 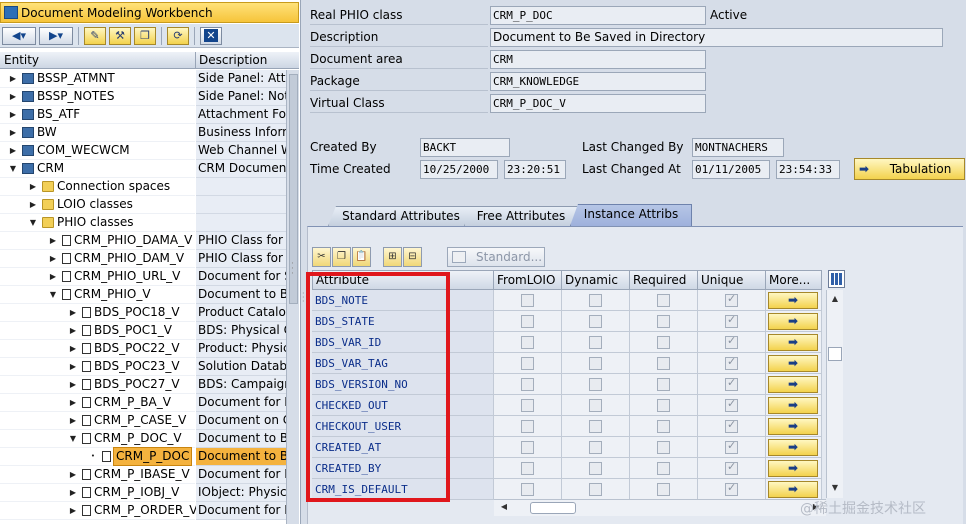 I want to click on tabulation-button: ➡ Tabulation, so click(x=909, y=169).